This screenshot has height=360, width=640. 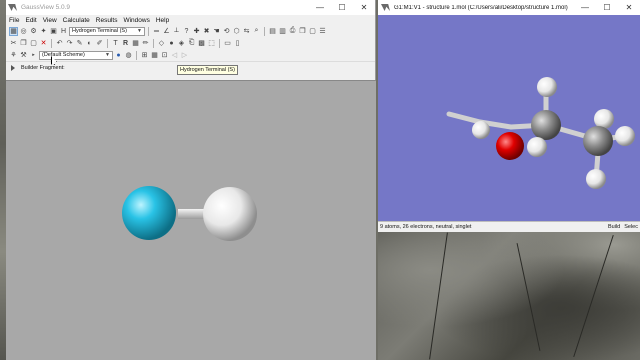 I want to click on bold-icon: R, so click(x=125, y=43).